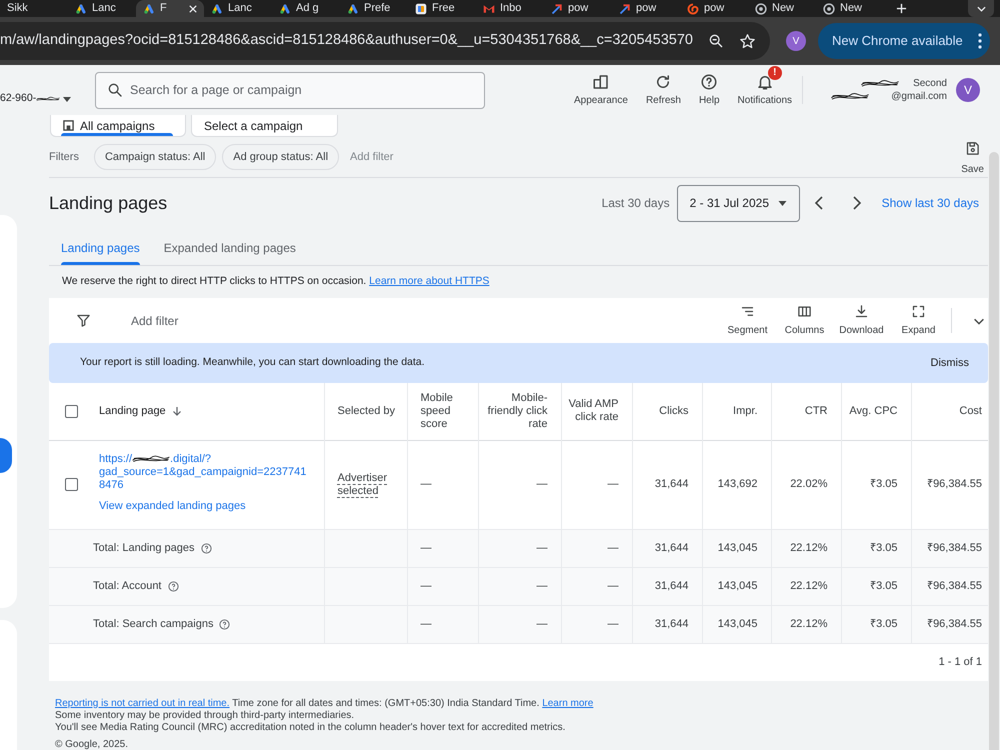  I want to click on browser-tab: Inbo, so click(510, 8).